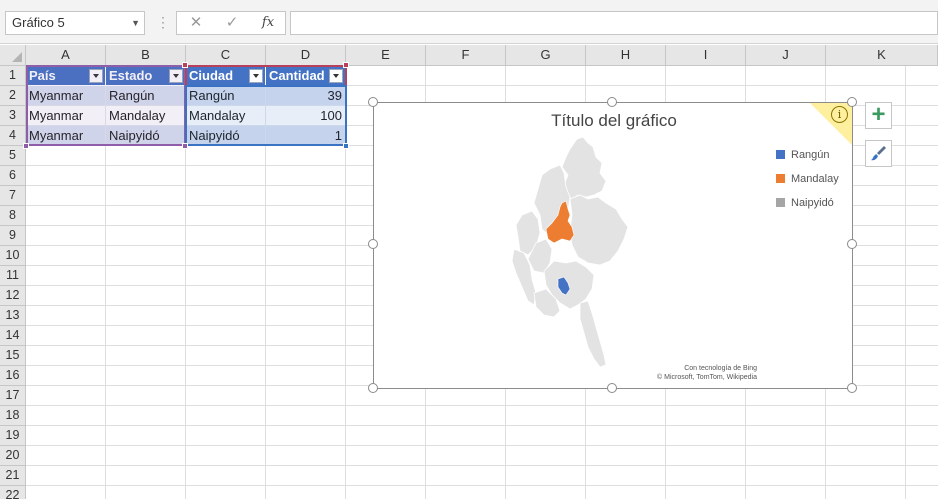 The image size is (938, 499). I want to click on row-header-20: 20, so click(13, 456).